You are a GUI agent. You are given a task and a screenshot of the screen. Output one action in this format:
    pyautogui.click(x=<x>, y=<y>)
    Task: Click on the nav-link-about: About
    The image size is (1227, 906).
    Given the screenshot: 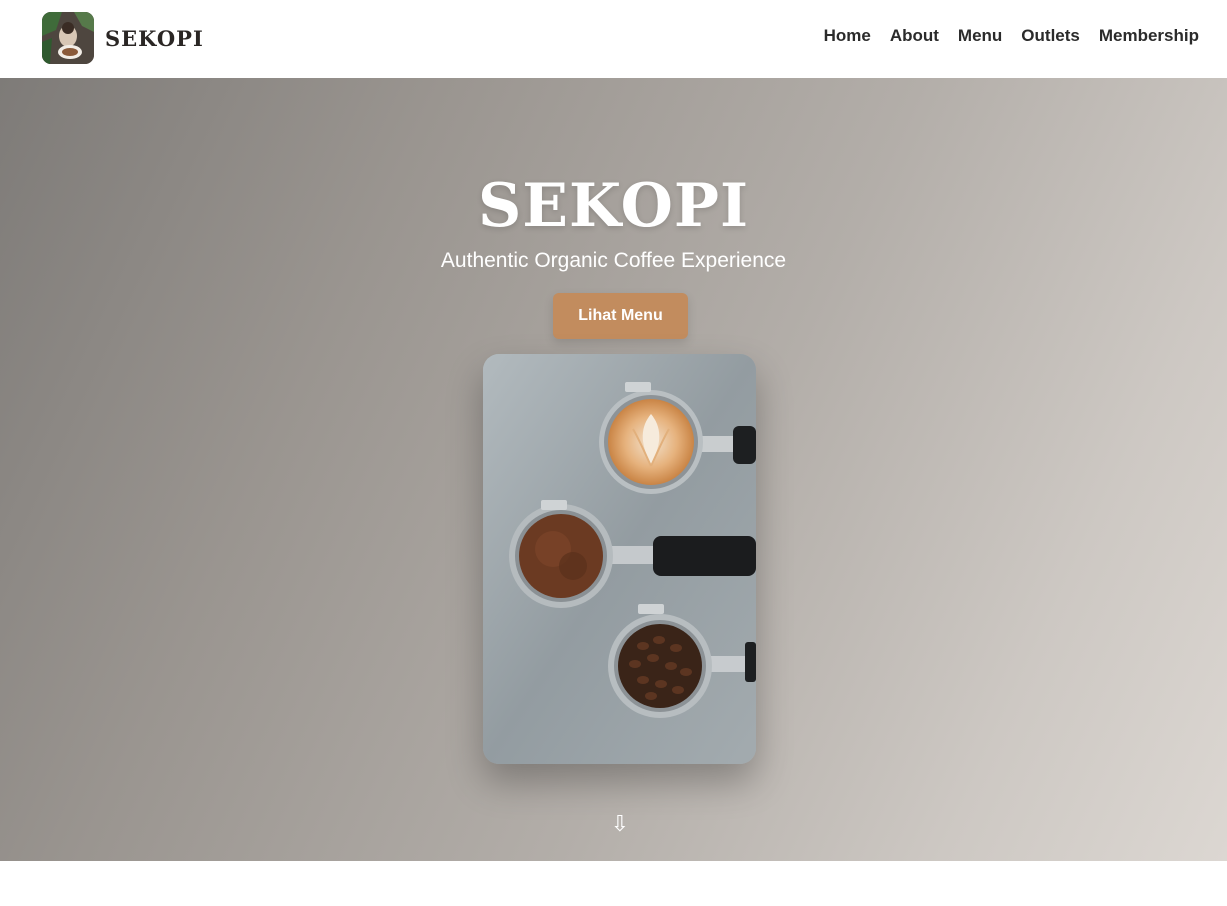 What is the action you would take?
    pyautogui.click(x=914, y=36)
    